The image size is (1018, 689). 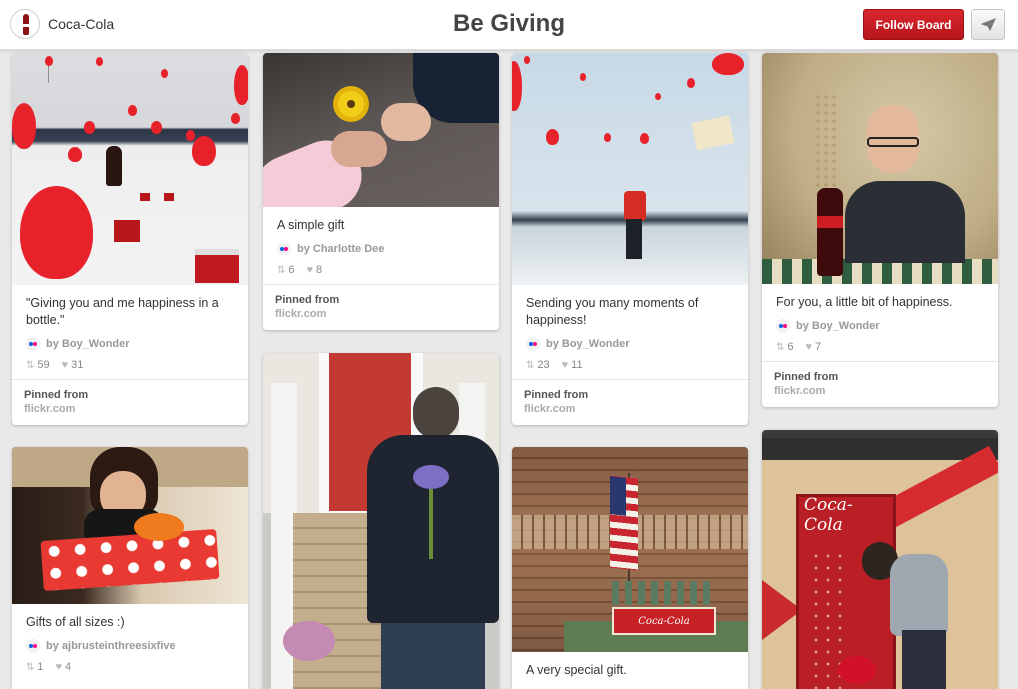 I want to click on repin-count: 1, so click(x=40, y=667).